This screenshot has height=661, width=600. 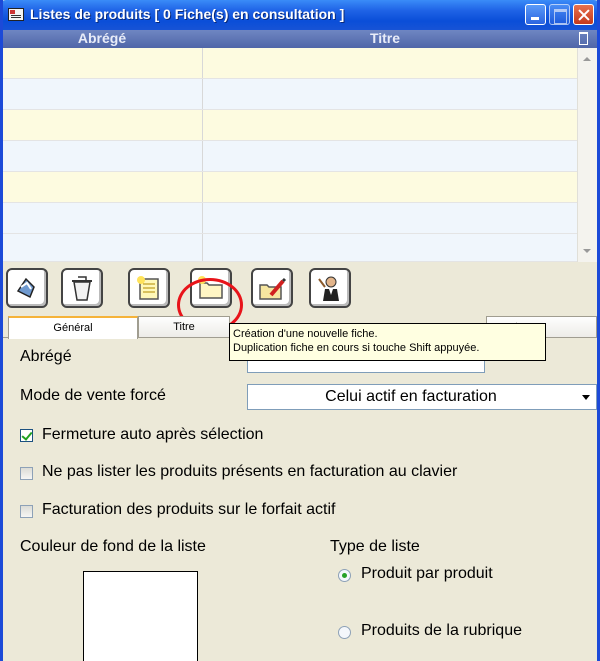 I want to click on mode-vente-select: Celui actif en facturation, so click(x=422, y=397).